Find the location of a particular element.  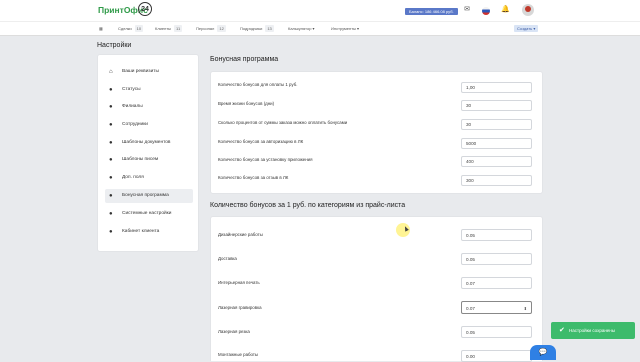

stepper-arrows-icon: ⬍ is located at coordinates (525, 308).